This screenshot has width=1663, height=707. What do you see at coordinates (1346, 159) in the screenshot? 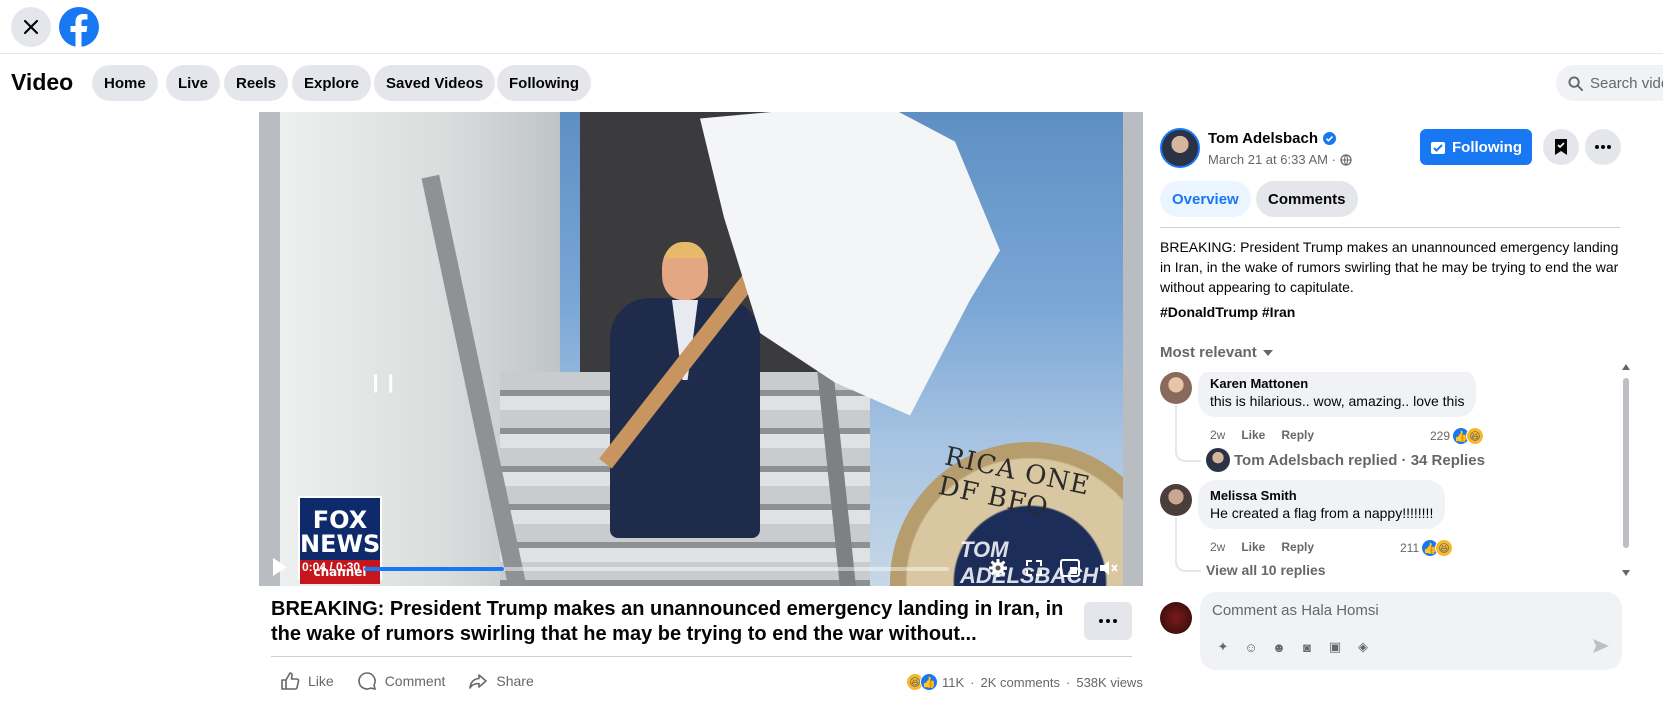
I see `globe-icon` at bounding box center [1346, 159].